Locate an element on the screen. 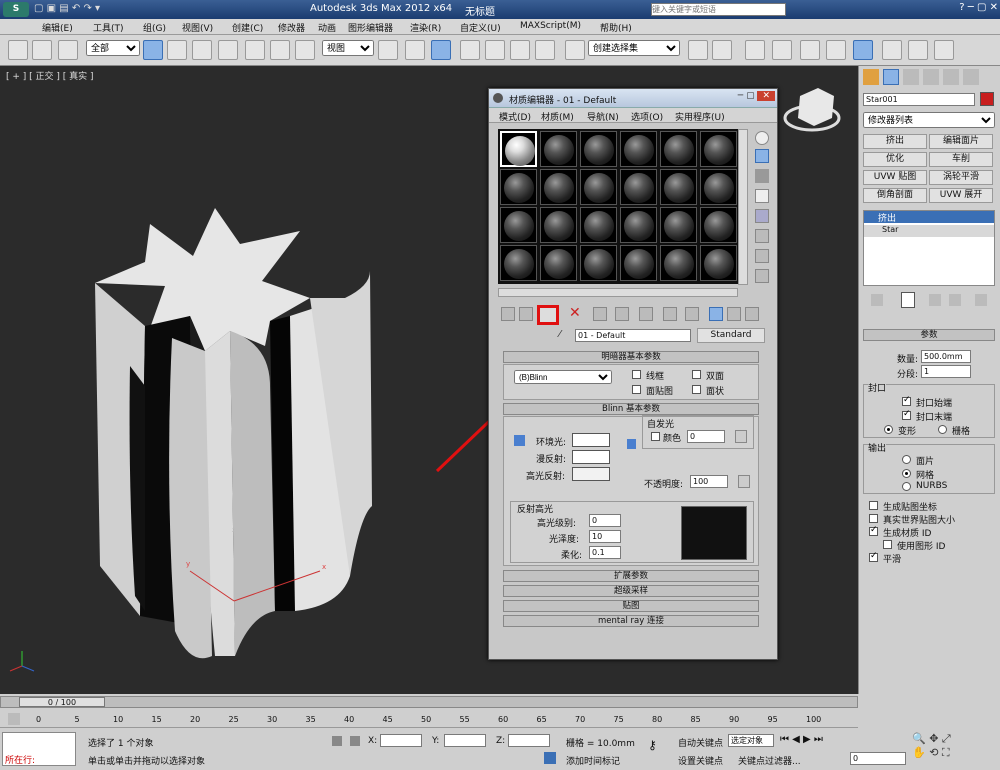  slot-hscrollbar is located at coordinates (618, 292).